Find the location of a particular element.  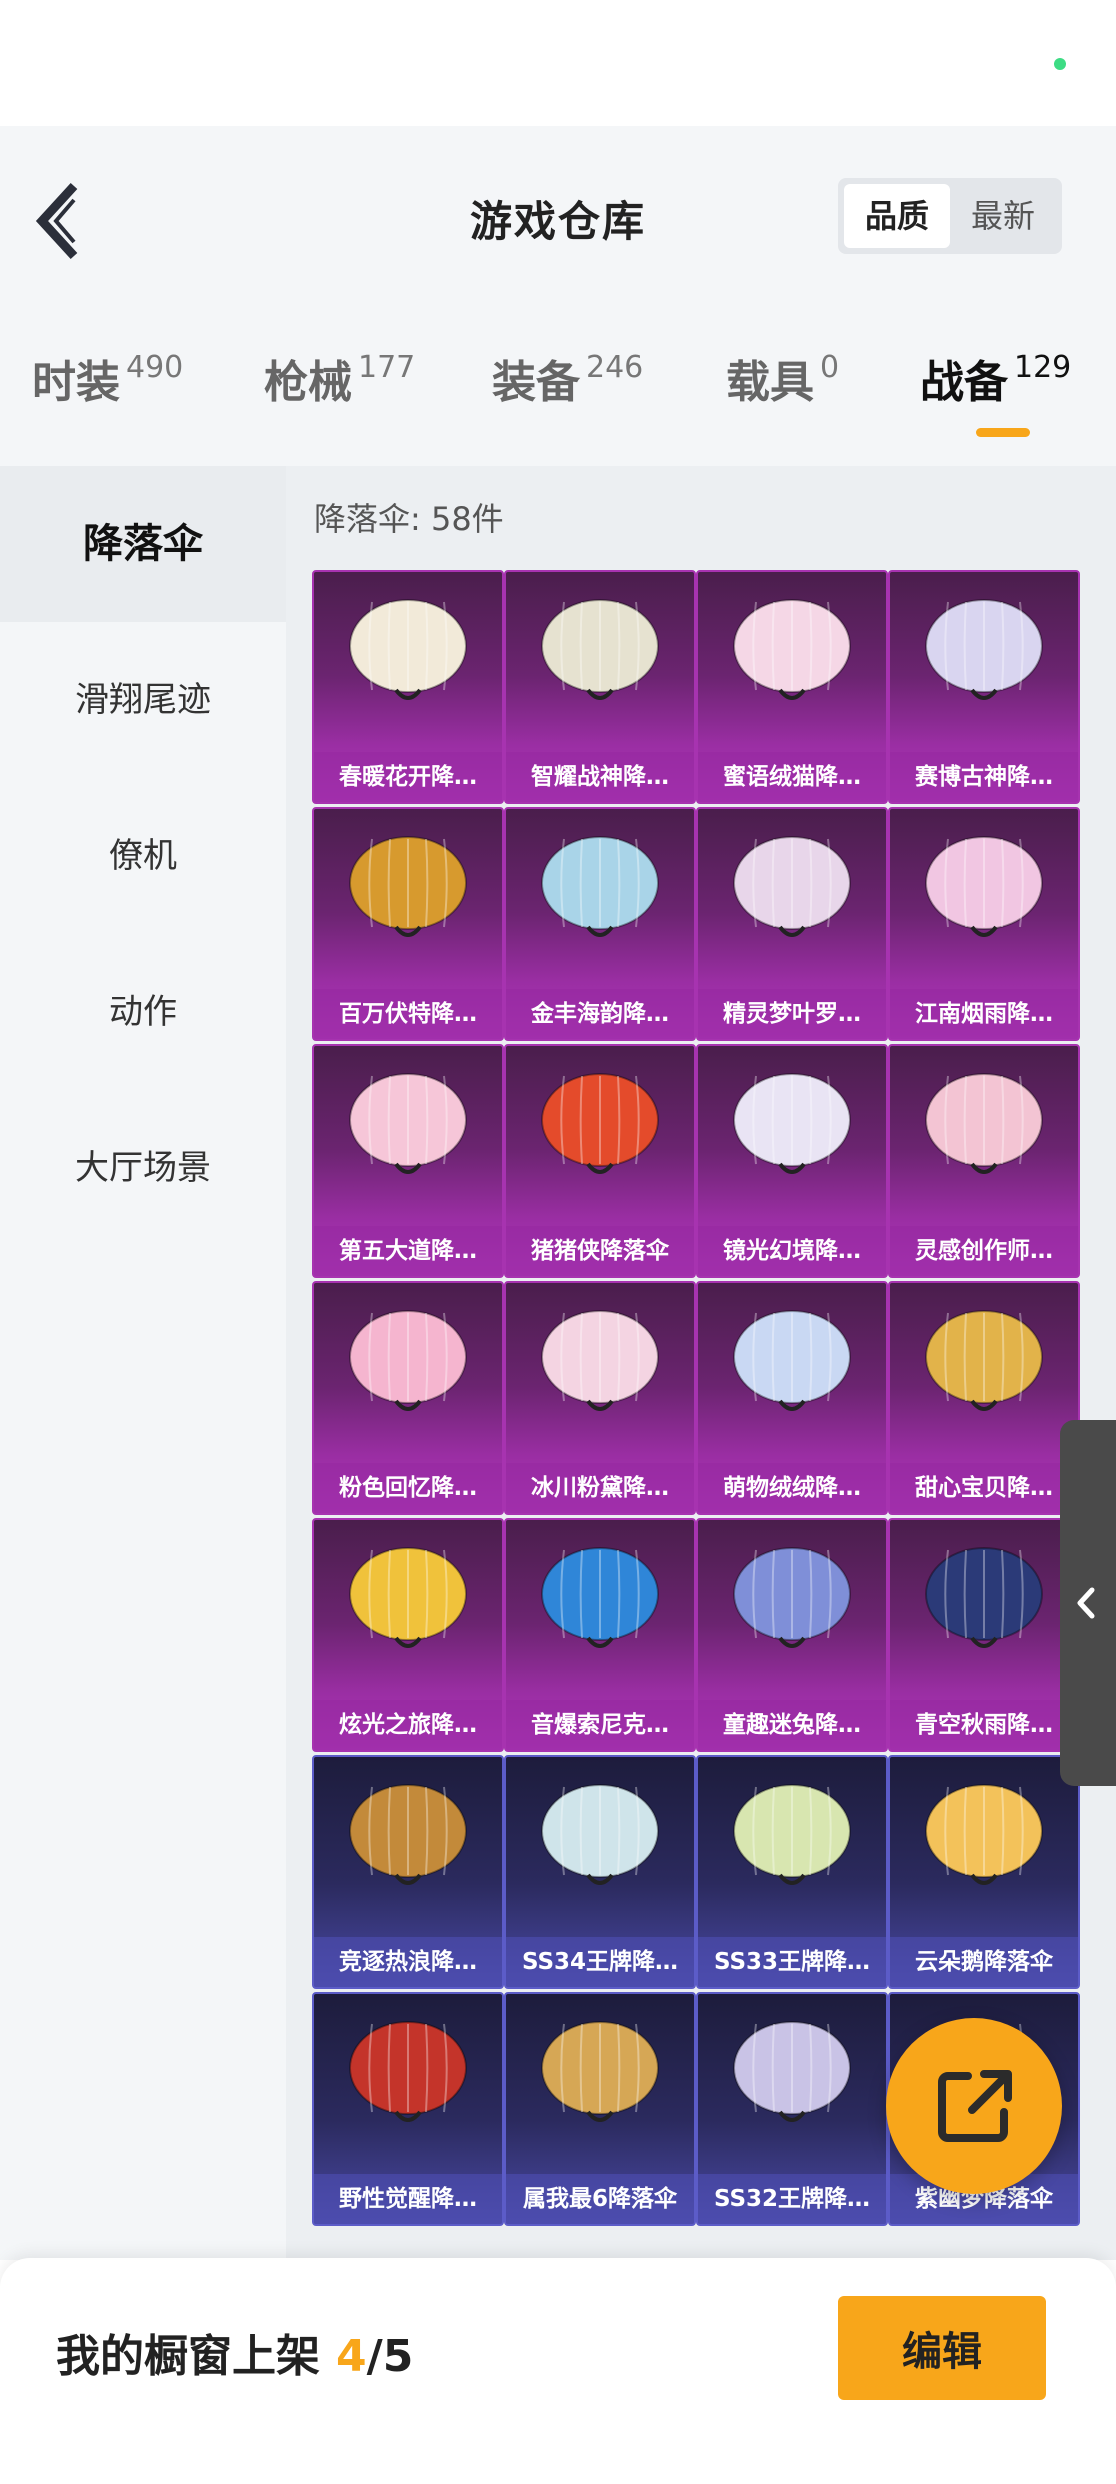

tab-weapons: 枪械 177 is located at coordinates (339, 381).